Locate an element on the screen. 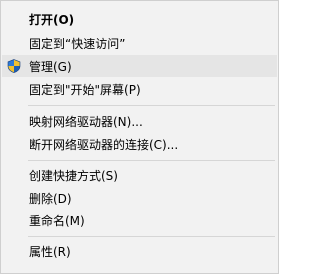  menu-item-label: 重命名(M) is located at coordinates (57, 220).